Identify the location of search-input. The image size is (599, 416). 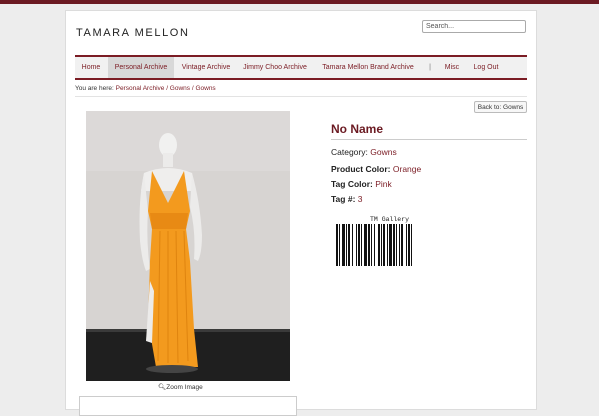
(474, 26).